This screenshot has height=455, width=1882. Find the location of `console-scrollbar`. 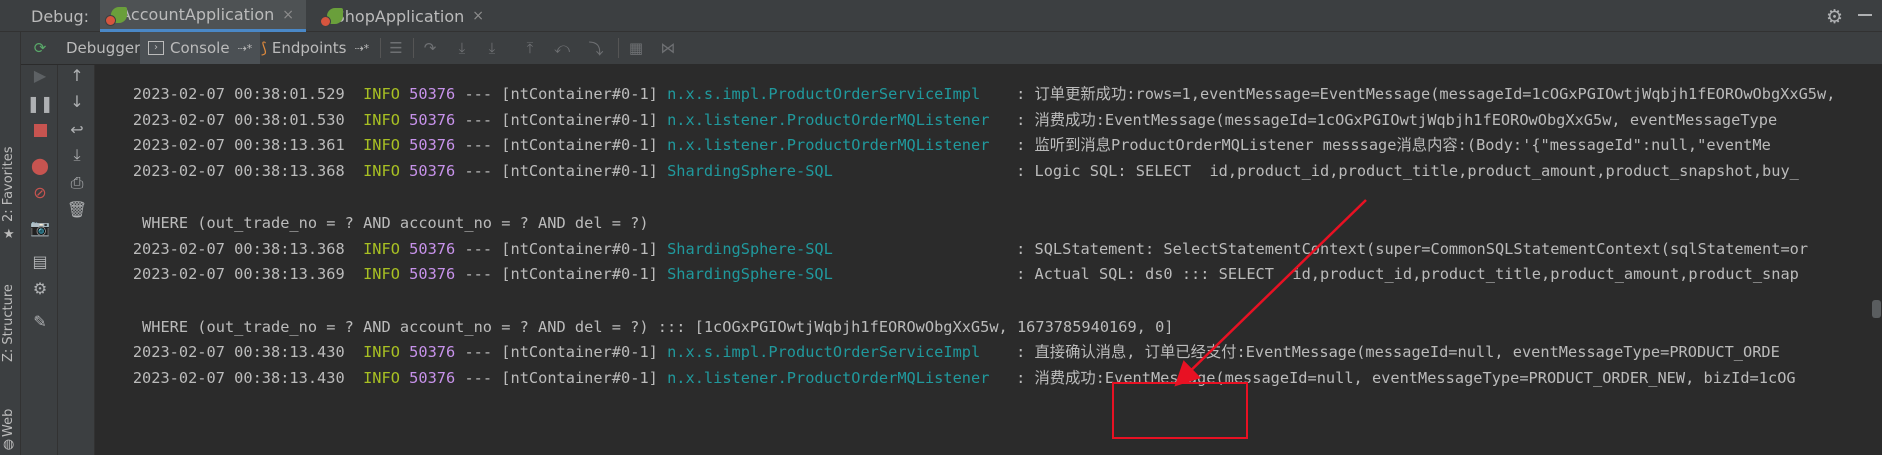

console-scrollbar is located at coordinates (1876, 260).